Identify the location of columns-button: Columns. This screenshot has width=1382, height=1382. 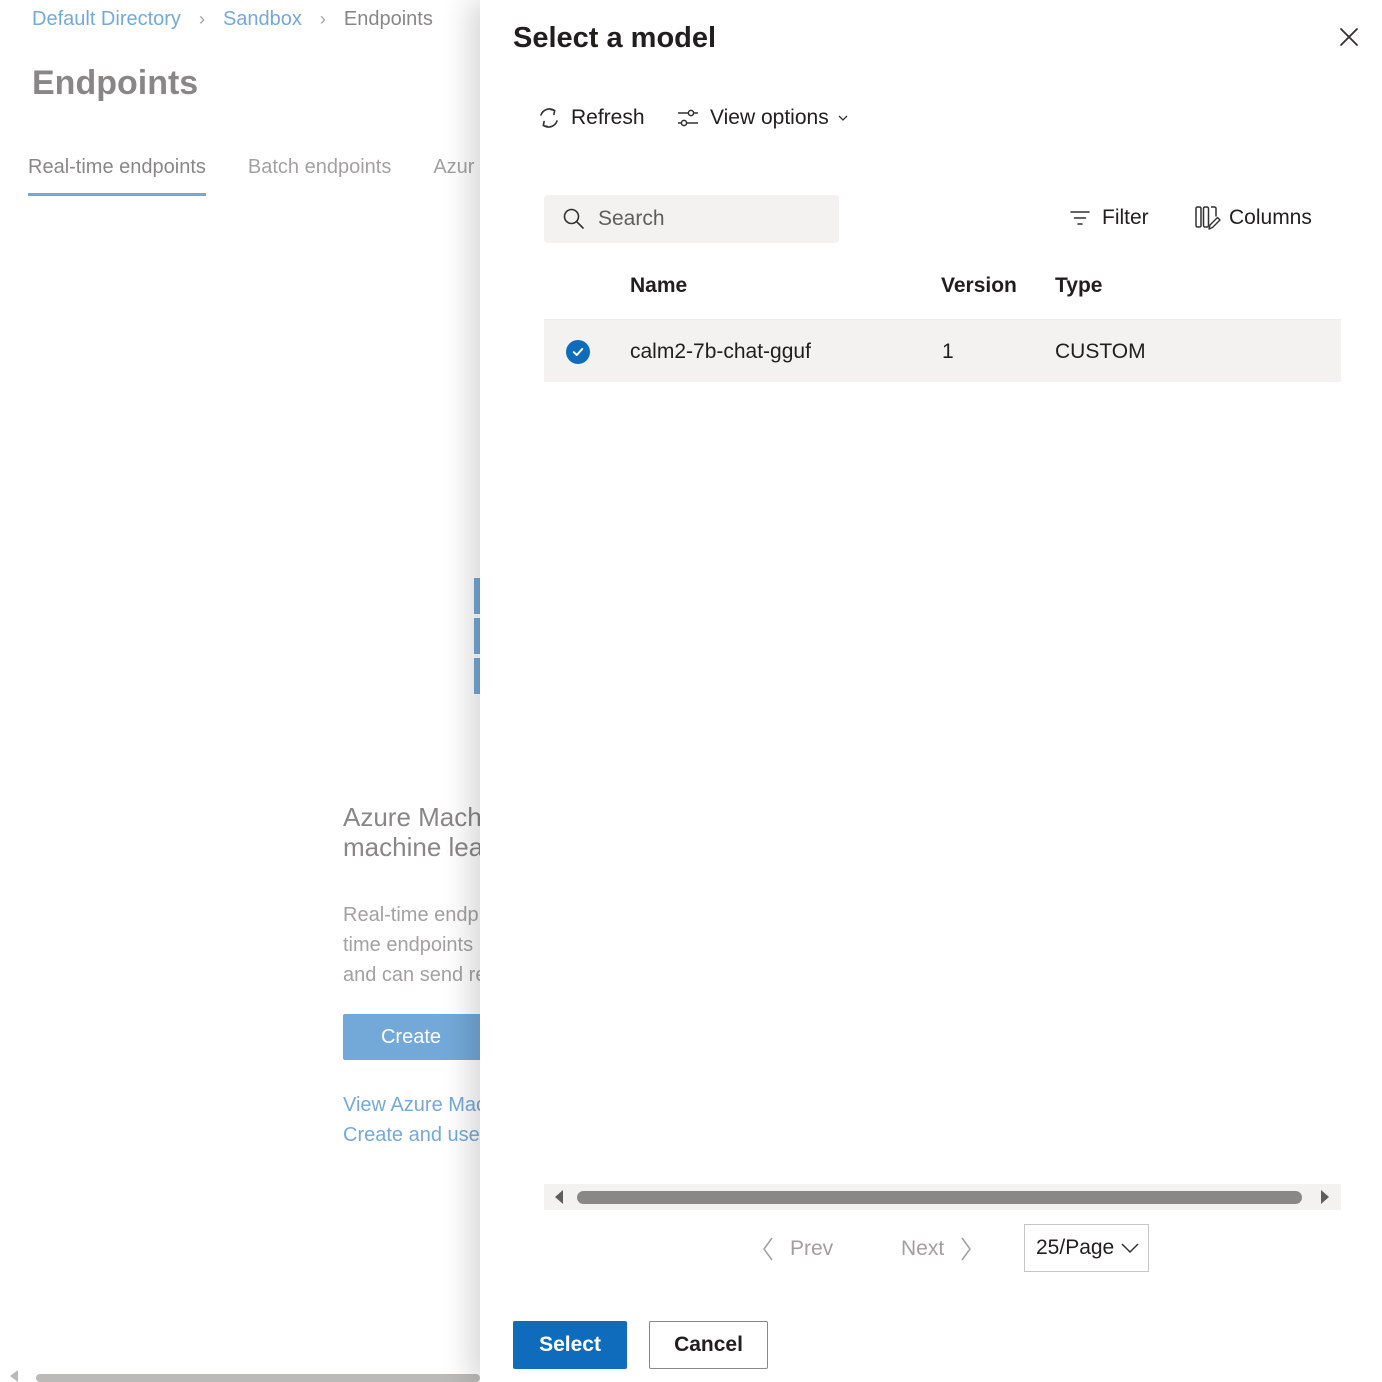
(1252, 218).